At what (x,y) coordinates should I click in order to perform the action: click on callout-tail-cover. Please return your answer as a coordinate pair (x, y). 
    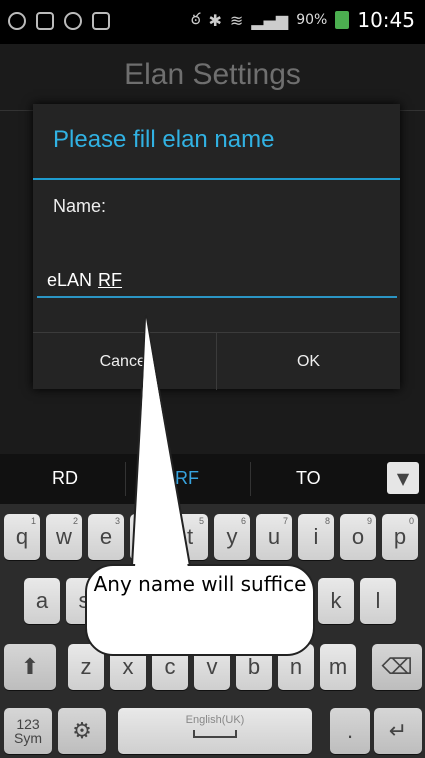
    Looking at the image, I should click on (161, 443).